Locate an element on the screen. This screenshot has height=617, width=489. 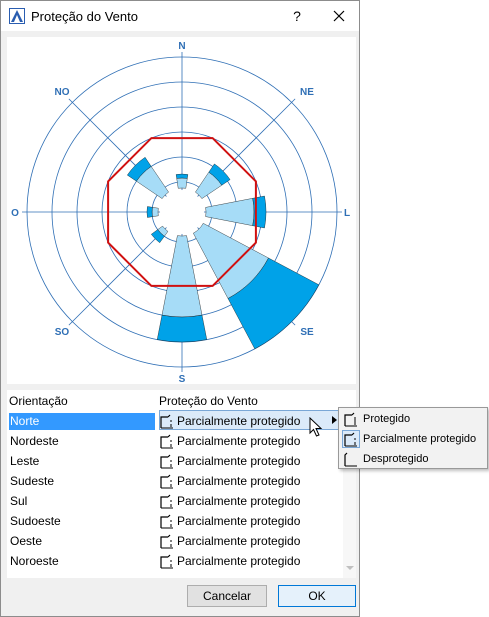
ok-button: OK is located at coordinates (317, 596).